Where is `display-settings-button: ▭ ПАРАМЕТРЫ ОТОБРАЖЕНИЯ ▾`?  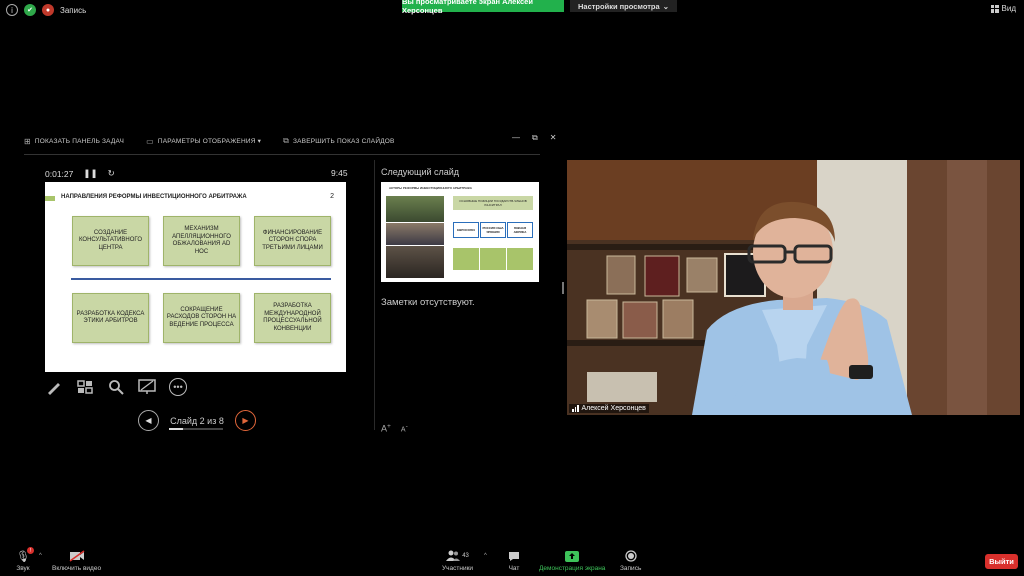
display-settings-button: ▭ ПАРАМЕТРЫ ОТОБРАЖЕНИЯ ▾ is located at coordinates (203, 141).